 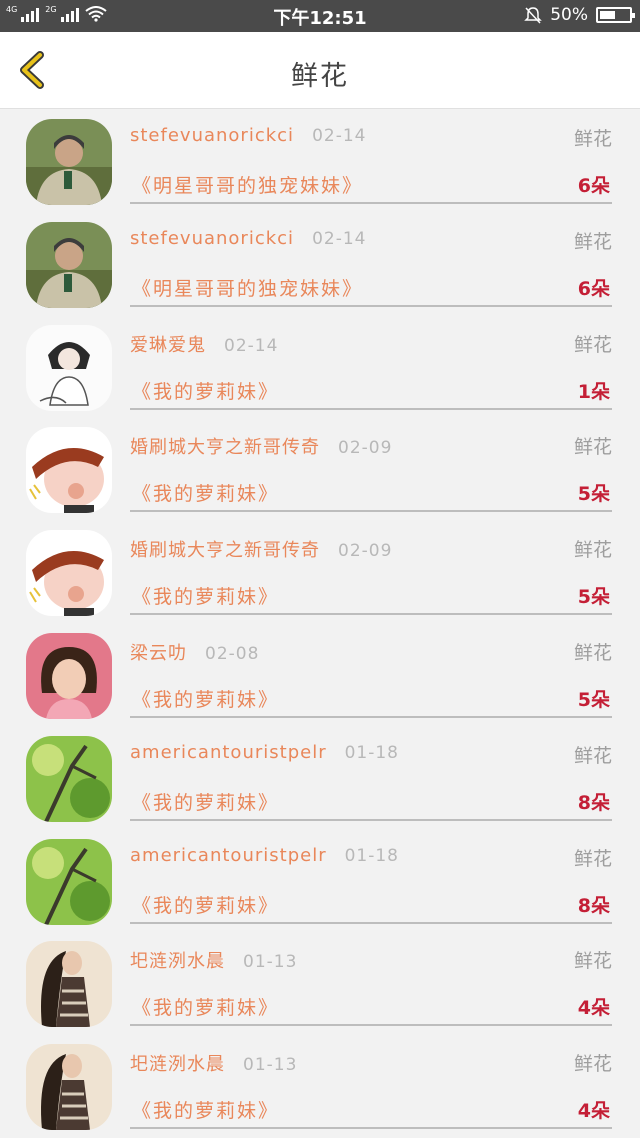 I want to click on battery-percent: 50%, so click(x=569, y=15).